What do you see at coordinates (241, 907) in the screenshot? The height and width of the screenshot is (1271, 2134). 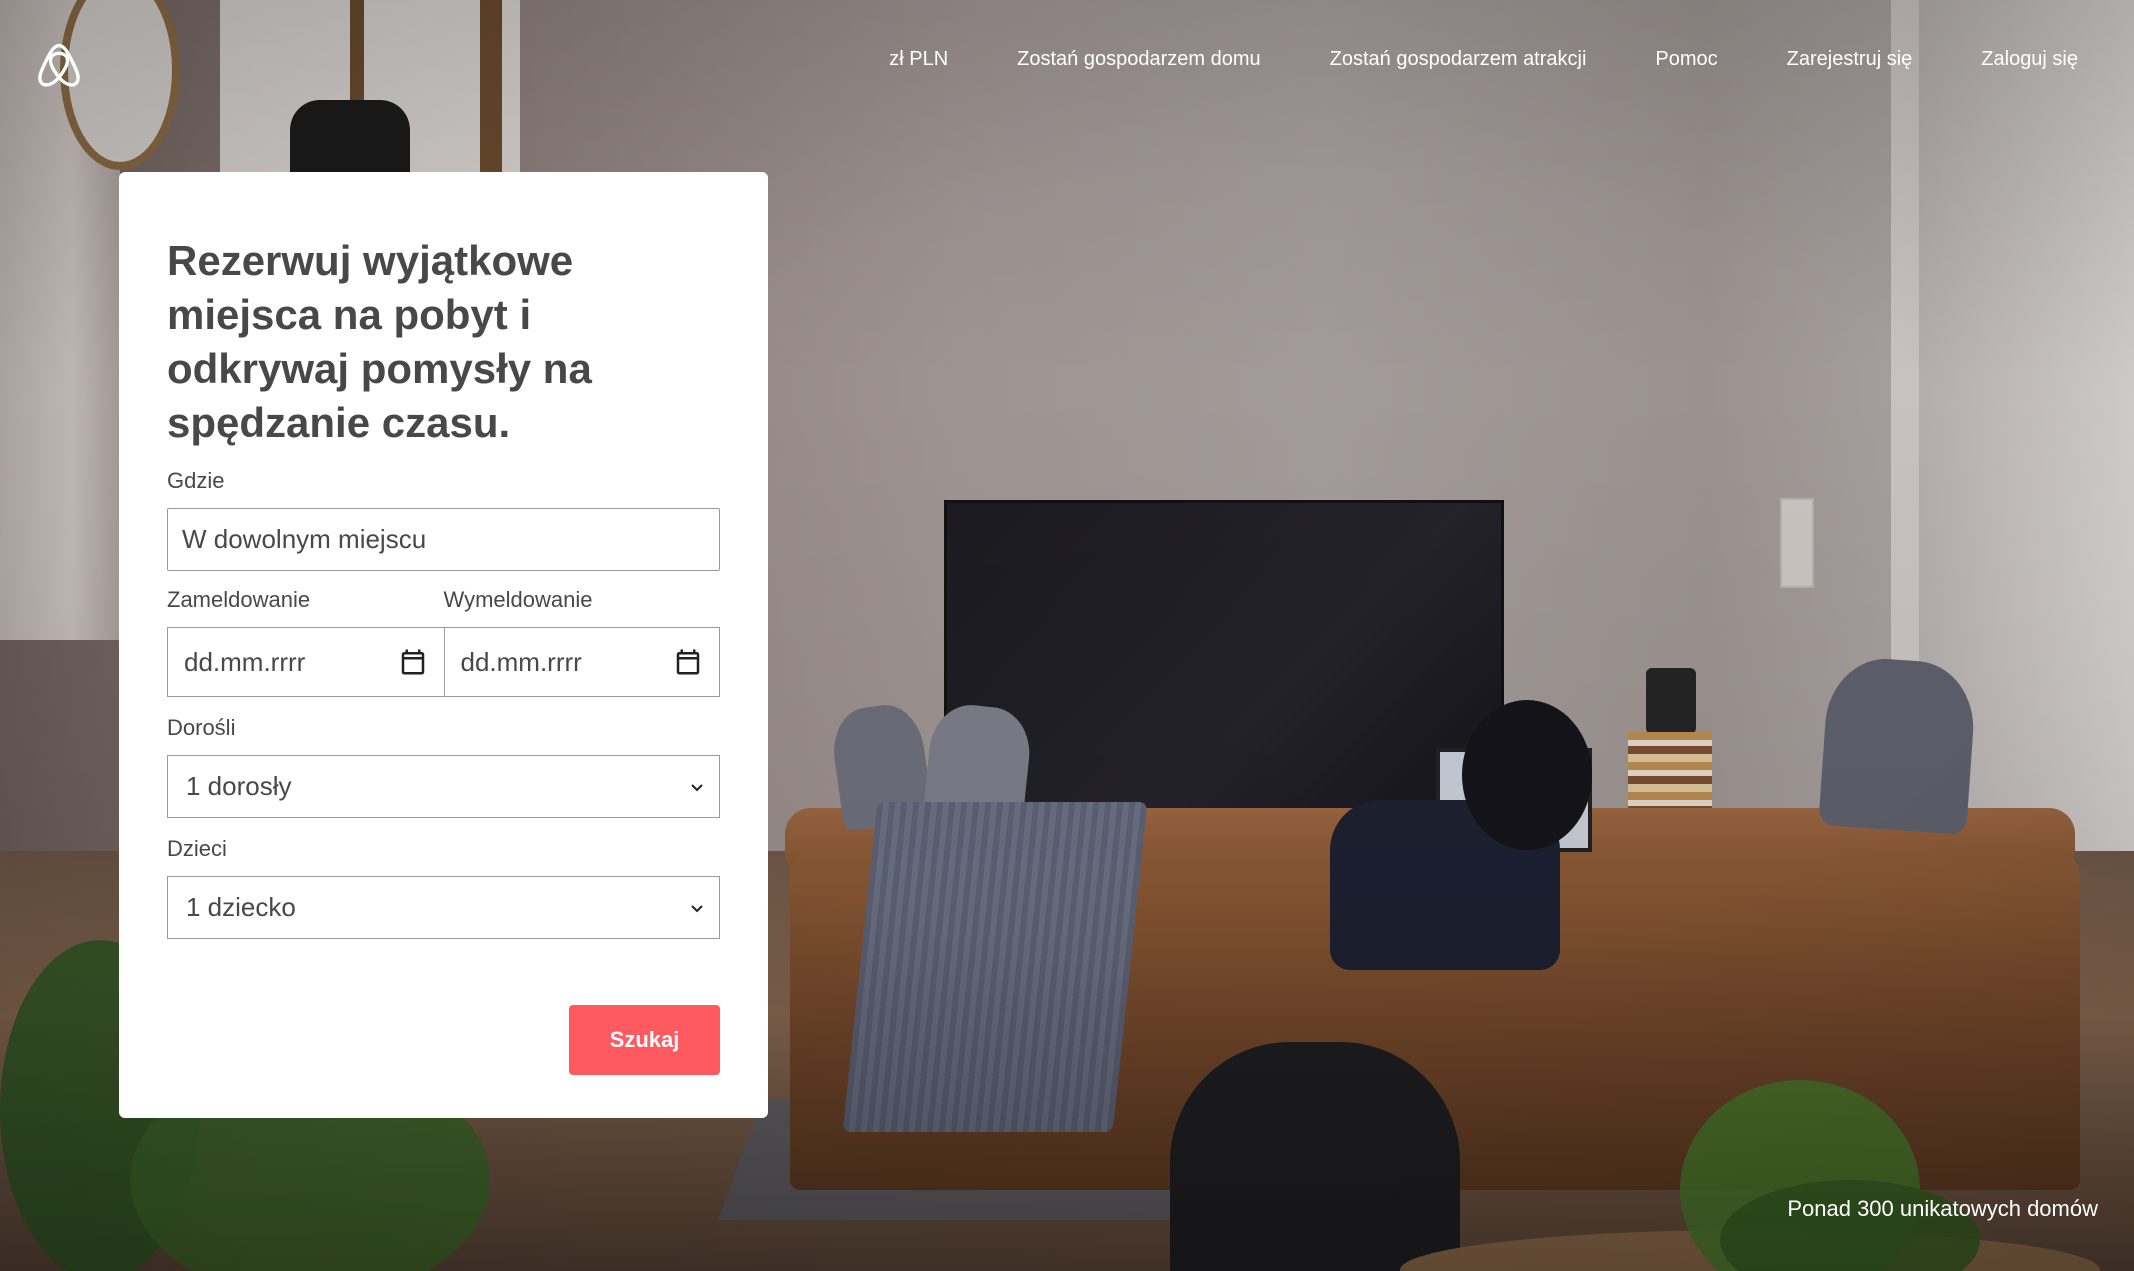 I see `children-value: 1 dziecko` at bounding box center [241, 907].